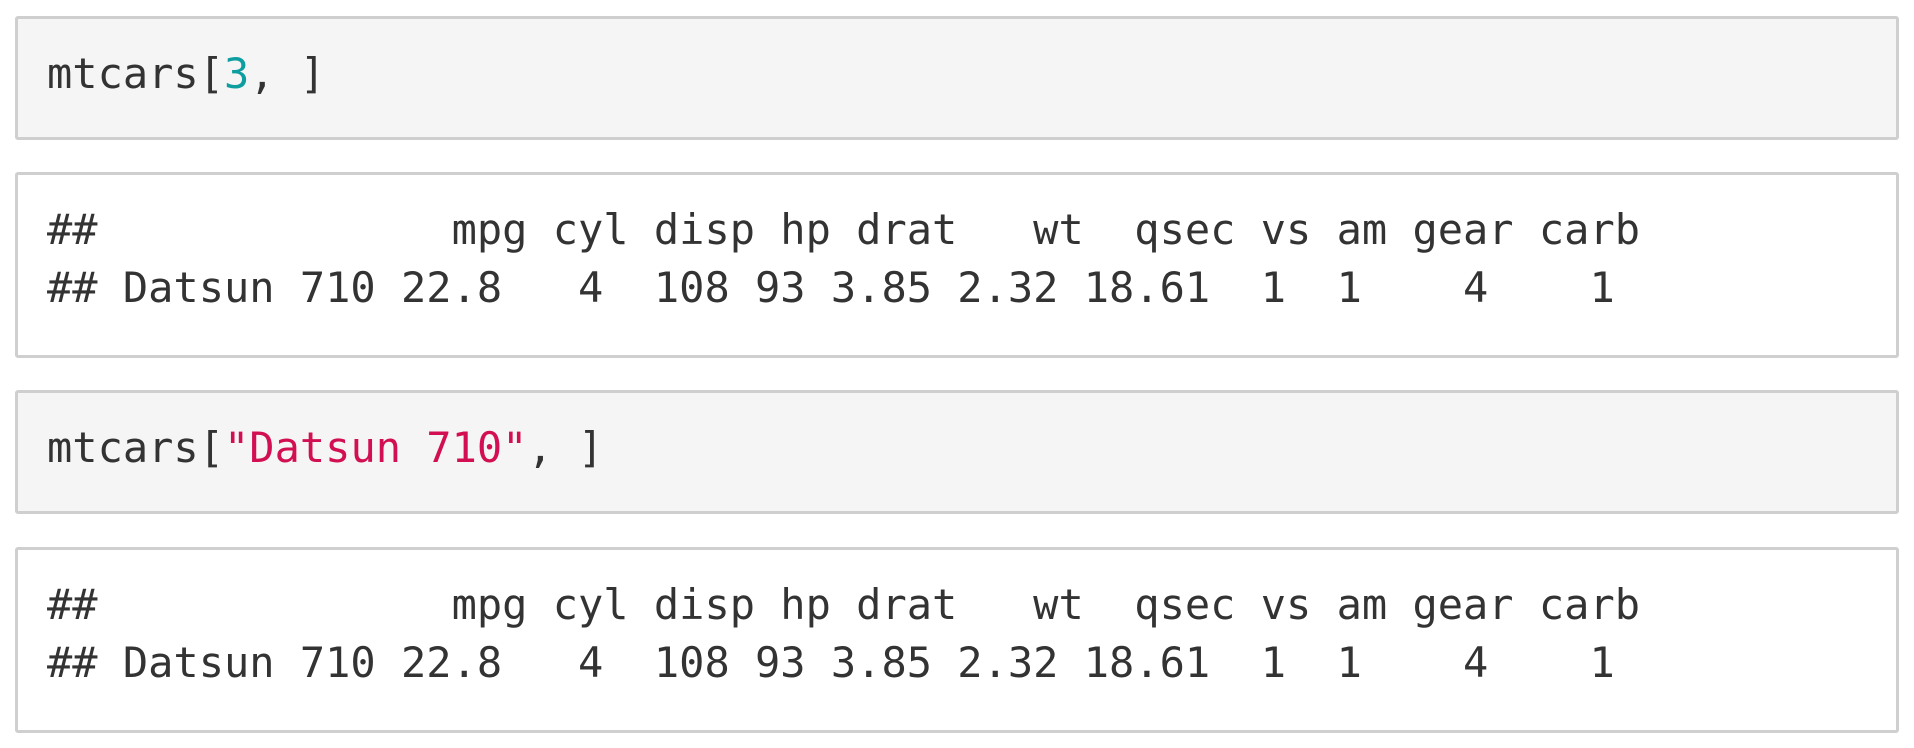 Image resolution: width=1914 pixels, height=748 pixels. I want to click on string-literal: "Datsun 710", so click(376, 447).